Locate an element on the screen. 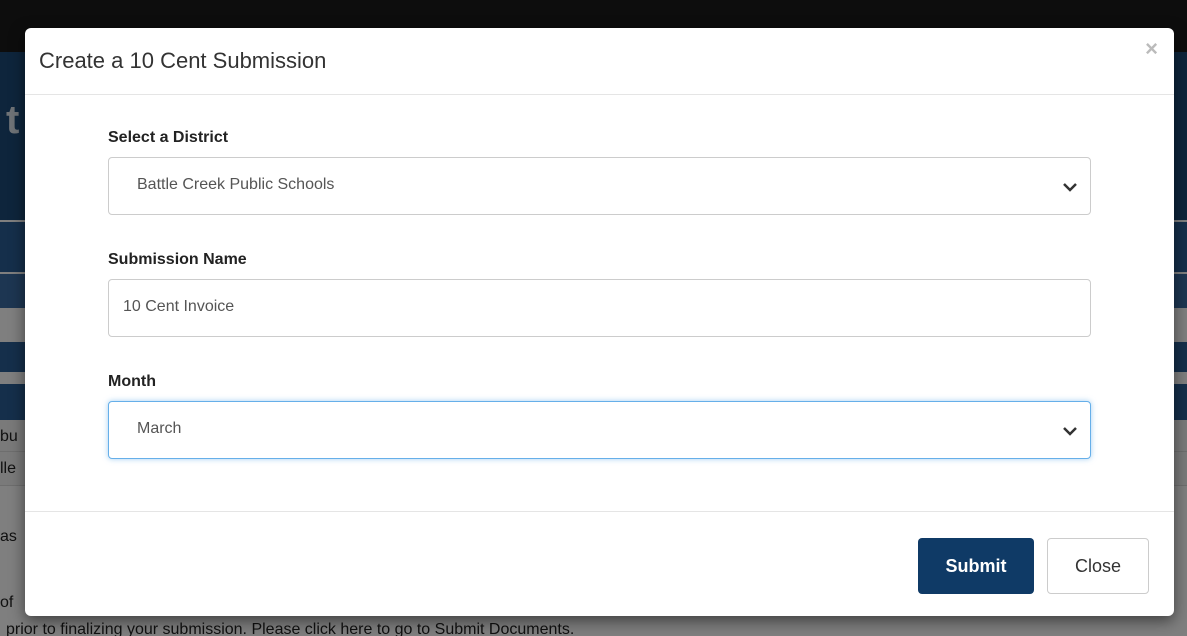 The height and width of the screenshot is (636, 1187). month-label: Month is located at coordinates (132, 381).